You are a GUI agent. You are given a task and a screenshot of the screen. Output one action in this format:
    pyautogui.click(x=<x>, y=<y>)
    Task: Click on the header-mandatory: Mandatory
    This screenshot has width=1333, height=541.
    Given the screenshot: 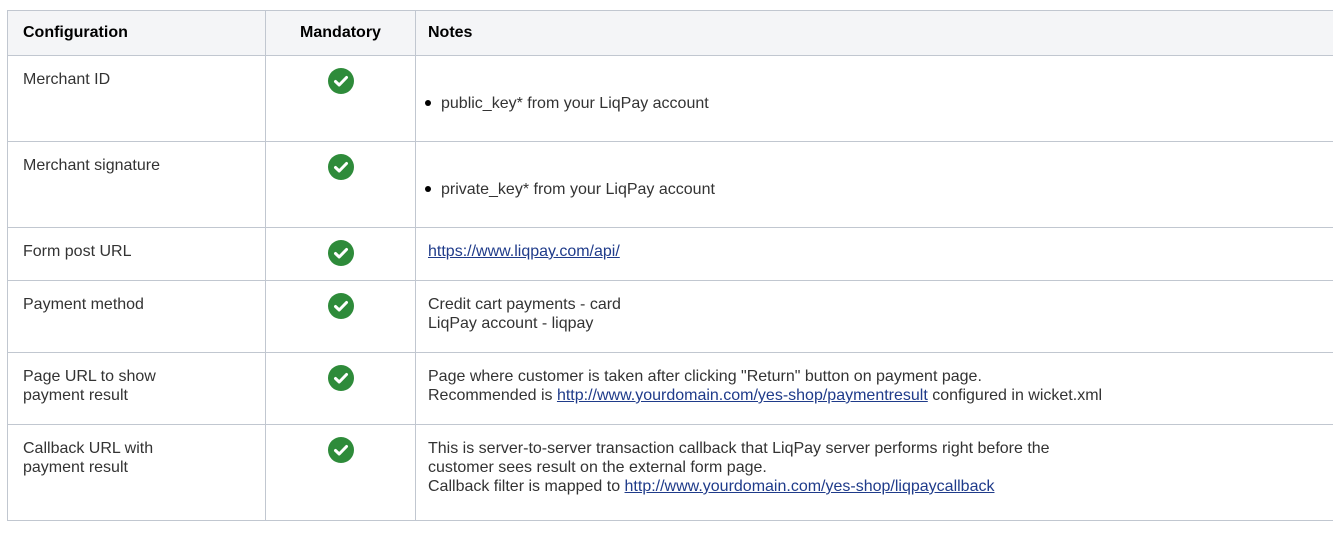 What is the action you would take?
    pyautogui.click(x=340, y=33)
    